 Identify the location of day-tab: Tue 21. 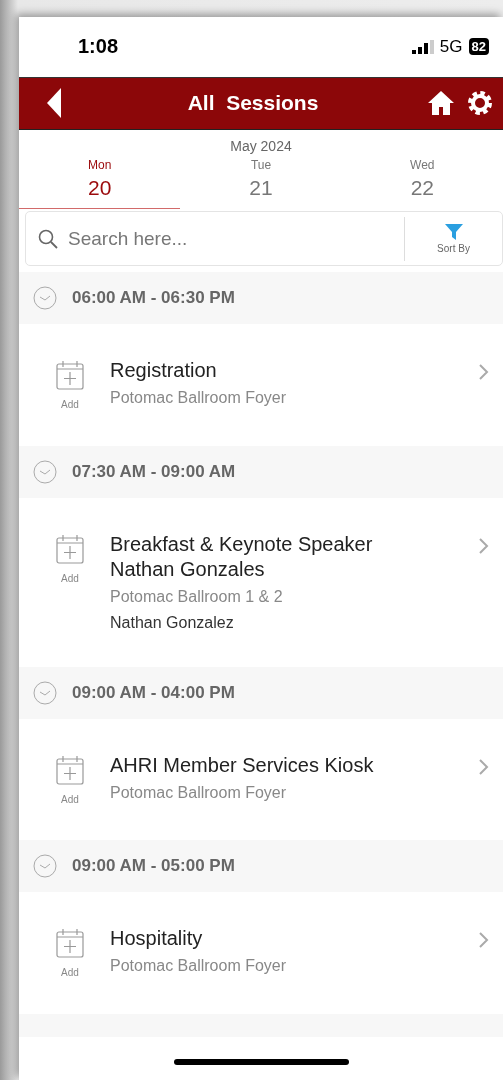
(261, 182).